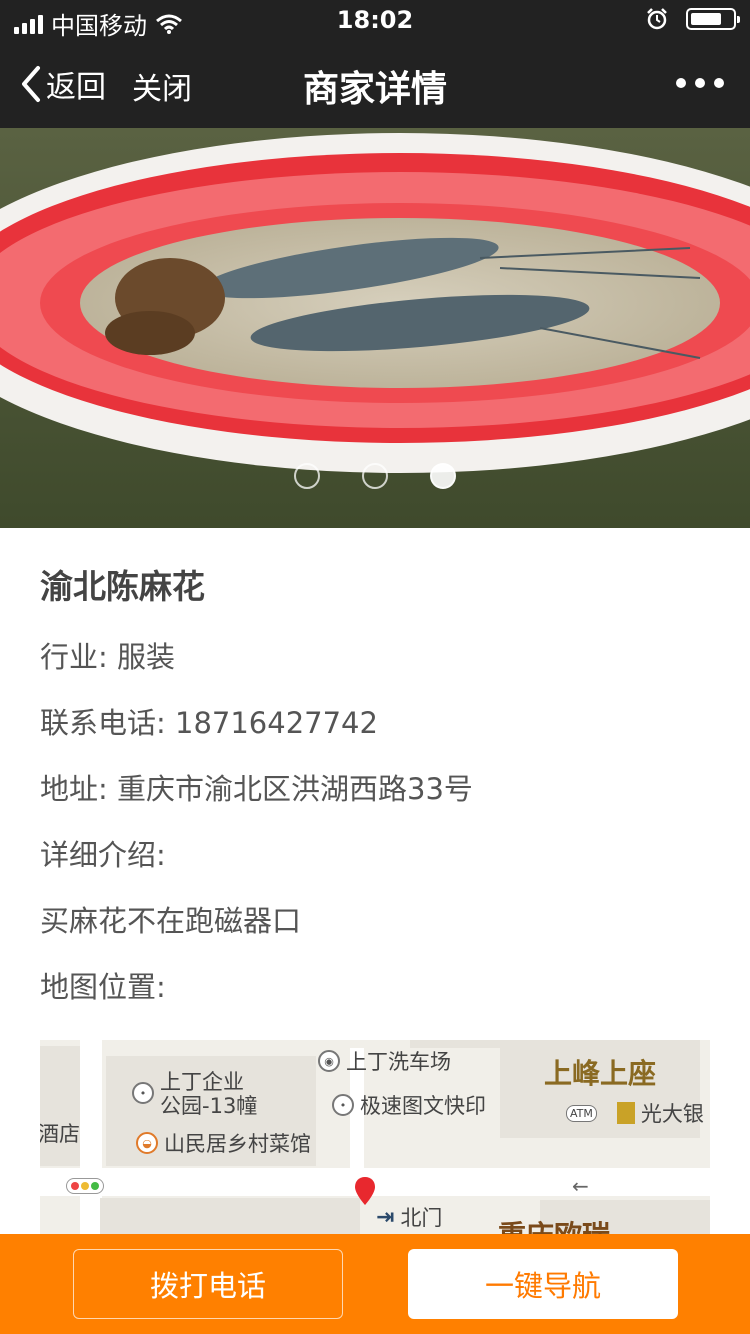 This screenshot has height=1334, width=750. Describe the element at coordinates (581, 1113) in the screenshot. I see `atm-icon: ATM` at that location.